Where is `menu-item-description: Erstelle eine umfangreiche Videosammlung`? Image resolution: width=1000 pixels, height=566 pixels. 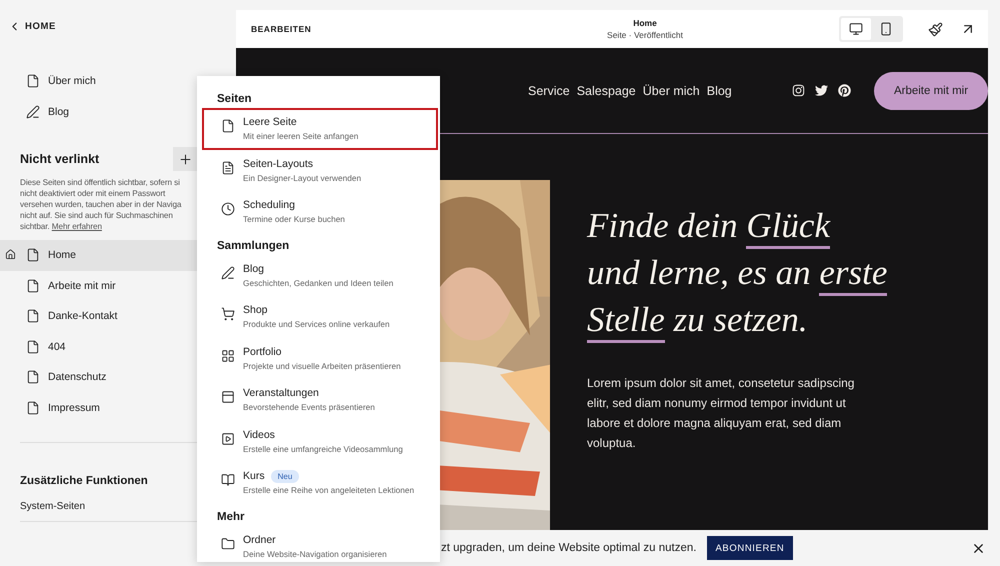 menu-item-description: Erstelle eine umfangreiche Videosammlung is located at coordinates (323, 449).